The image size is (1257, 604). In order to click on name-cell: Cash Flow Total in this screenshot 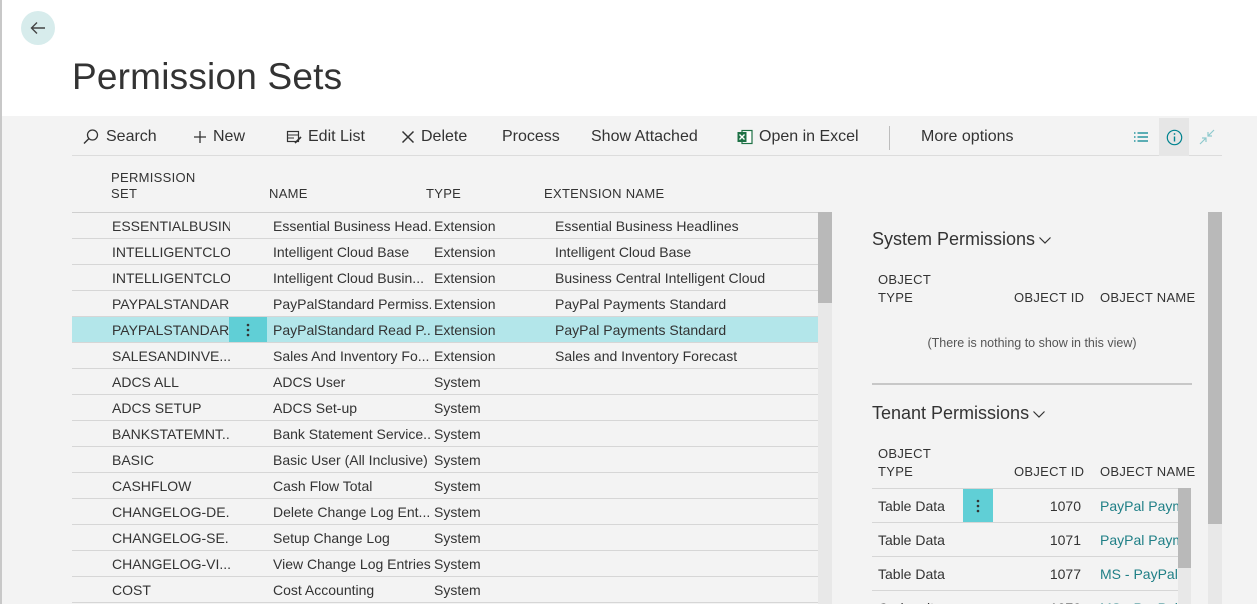, I will do `click(352, 485)`.